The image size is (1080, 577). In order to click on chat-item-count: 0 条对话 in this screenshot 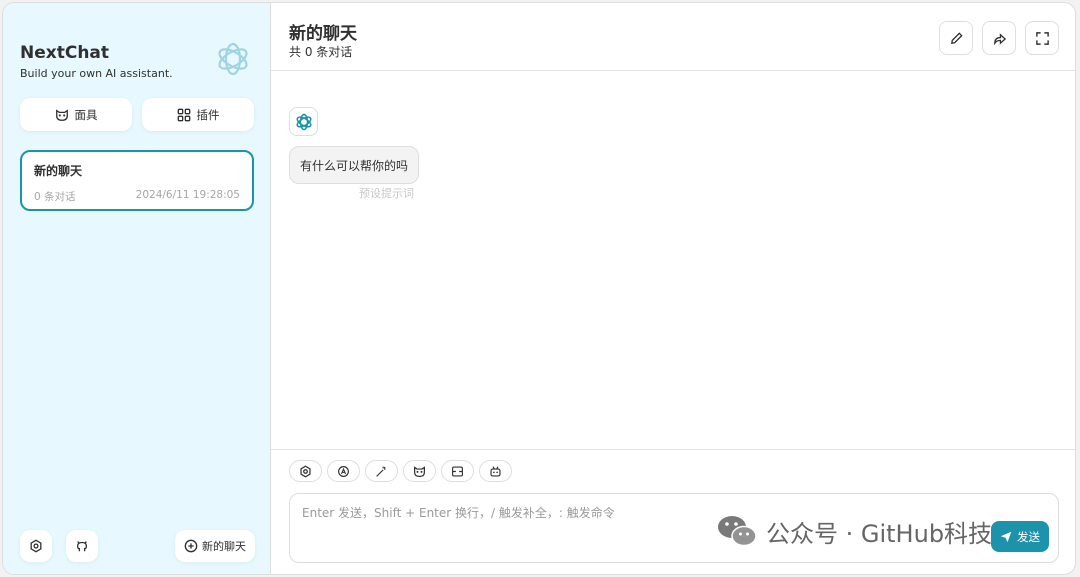, I will do `click(55, 197)`.